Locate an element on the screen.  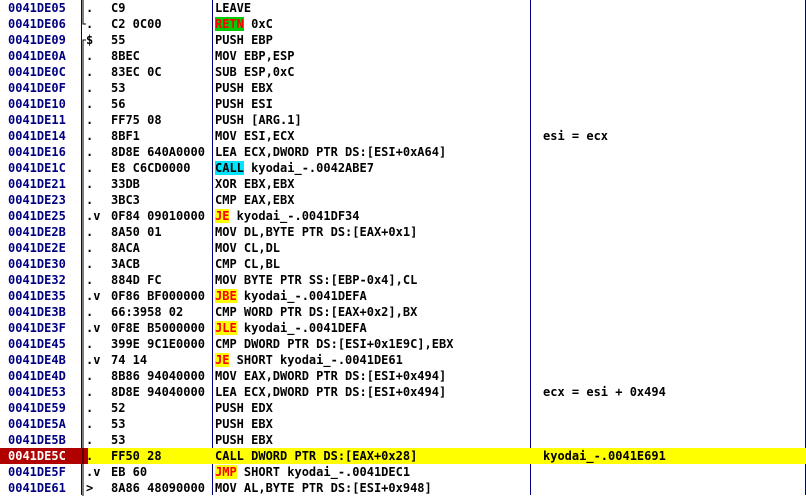
disasm-row: 0041DE06. C2 0C00 RETN 0xC is located at coordinates (403, 24).